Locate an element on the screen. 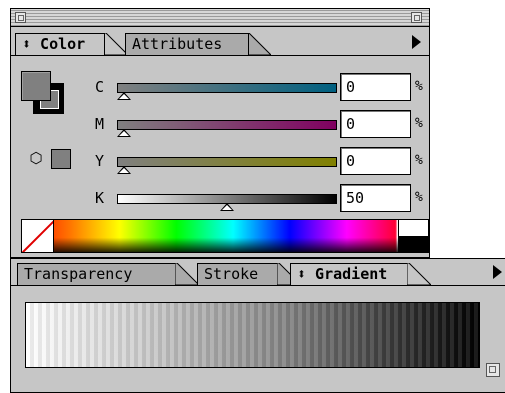 This screenshot has height=393, width=505. tab-gradient-label: ⬍ Gradient is located at coordinates (342, 274).